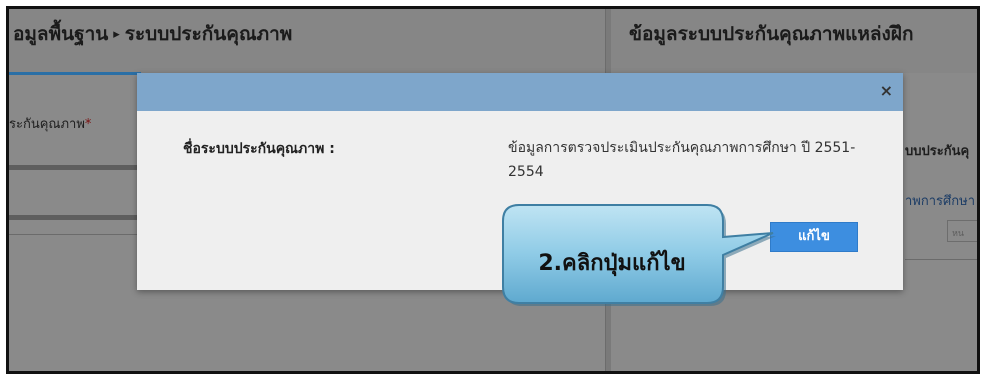  I want to click on active-tab-indicator, so click(75, 73).